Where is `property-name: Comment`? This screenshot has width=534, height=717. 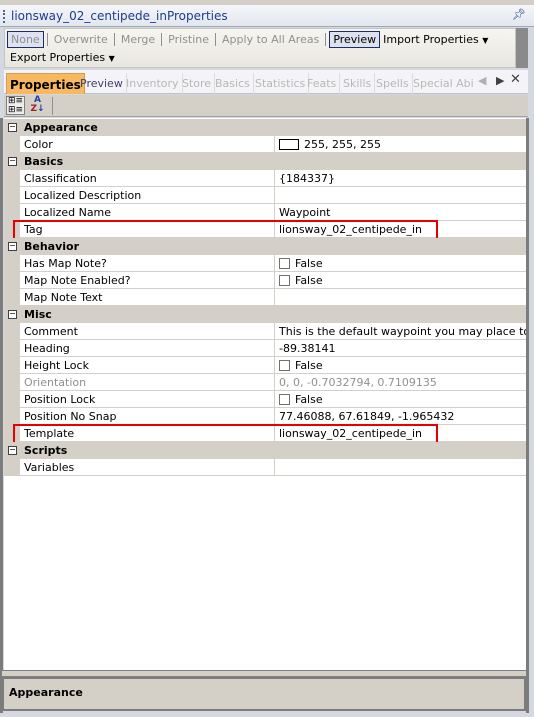
property-name: Comment is located at coordinates (147, 331).